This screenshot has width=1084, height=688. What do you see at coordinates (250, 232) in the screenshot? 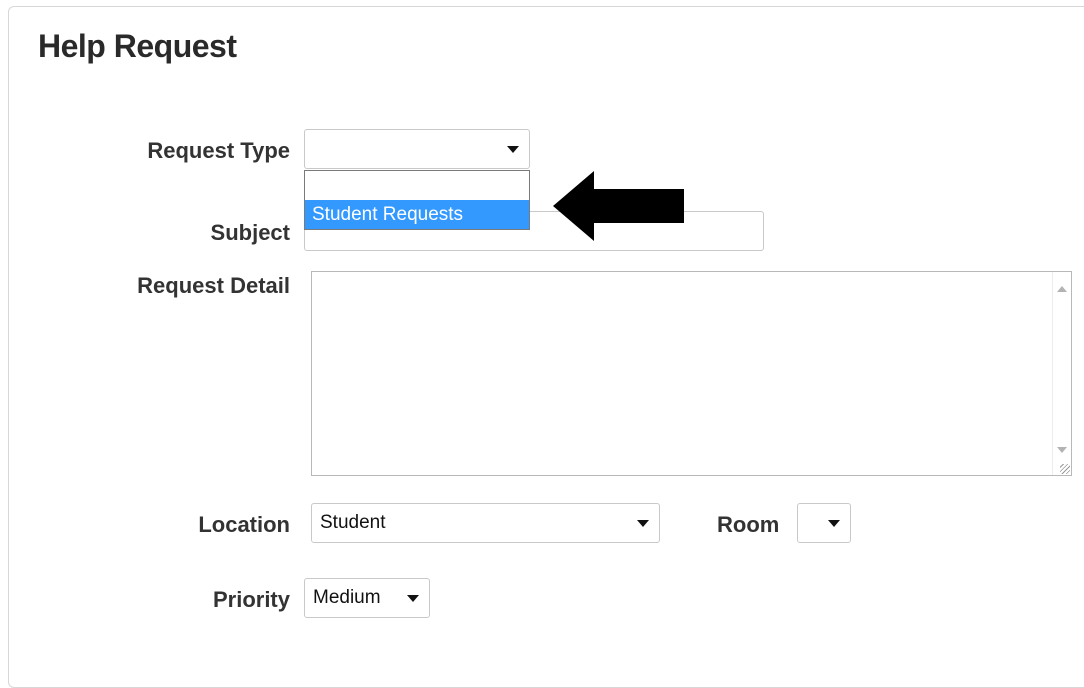
I see `subject-label: Subject` at bounding box center [250, 232].